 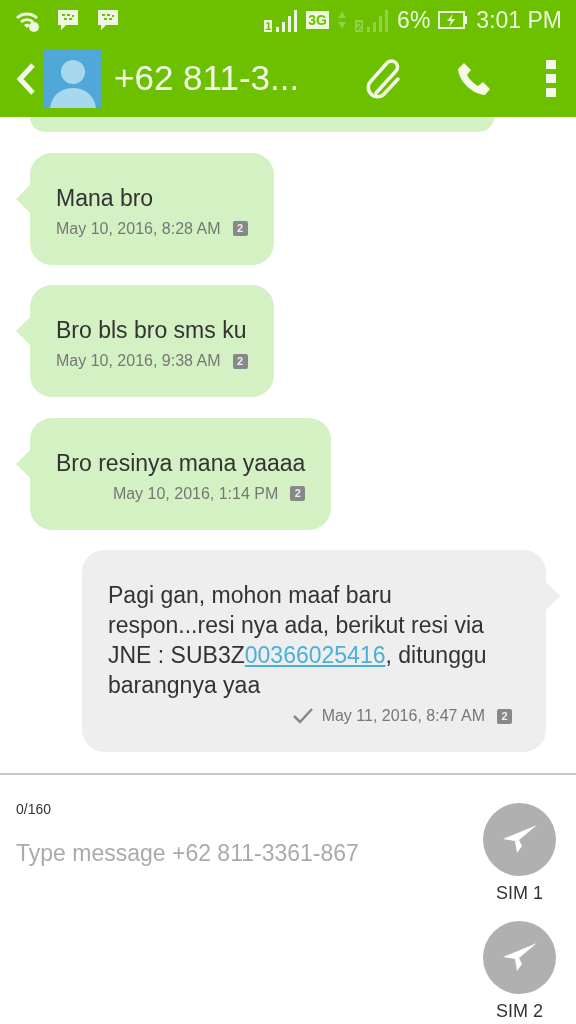 I want to click on more-button, so click(x=551, y=78).